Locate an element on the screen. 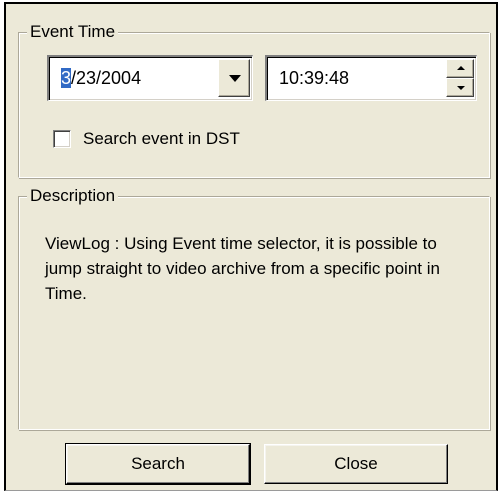  dst-checkbox-row: Search event in DST is located at coordinates (146, 139).